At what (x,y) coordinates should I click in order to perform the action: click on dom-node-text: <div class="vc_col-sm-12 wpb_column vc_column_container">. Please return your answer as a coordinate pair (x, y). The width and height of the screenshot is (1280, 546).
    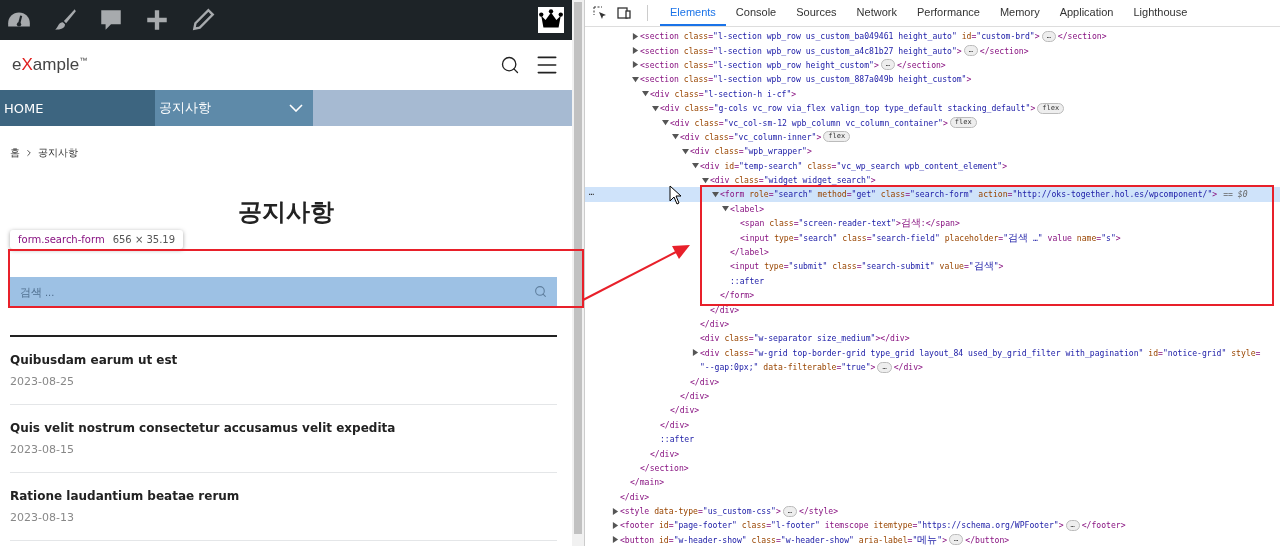
    Looking at the image, I should click on (809, 122).